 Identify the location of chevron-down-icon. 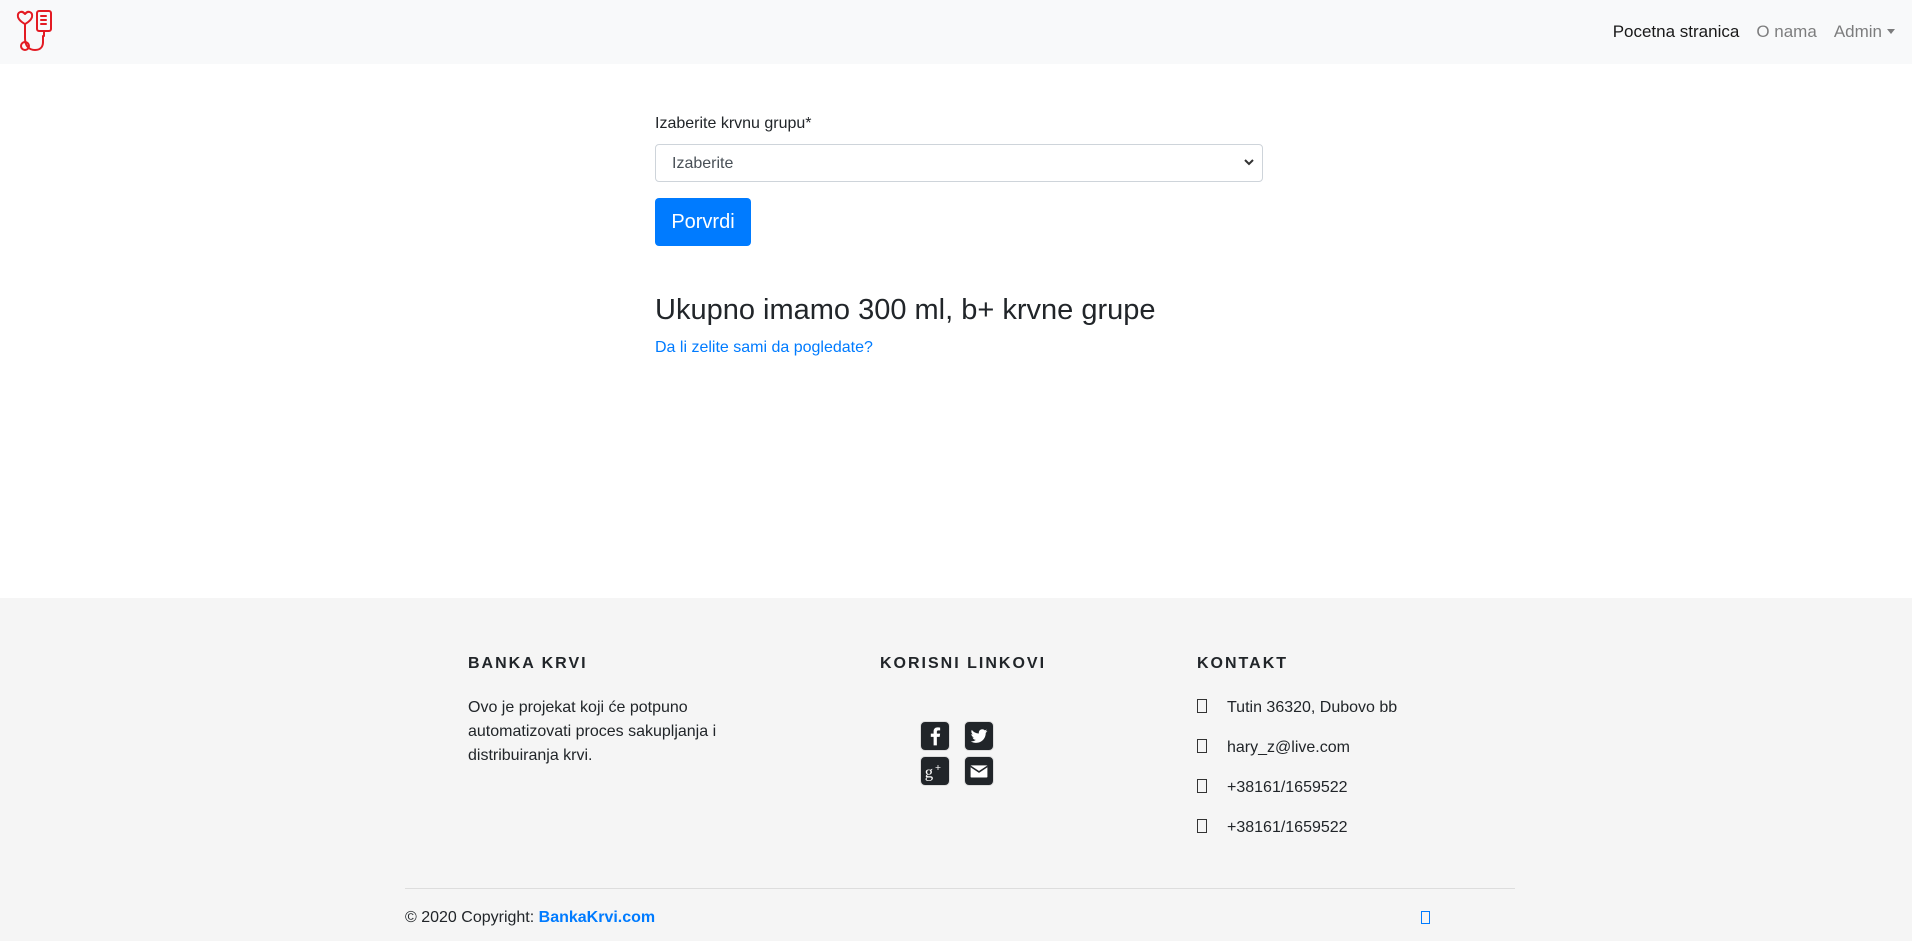
(1249, 162).